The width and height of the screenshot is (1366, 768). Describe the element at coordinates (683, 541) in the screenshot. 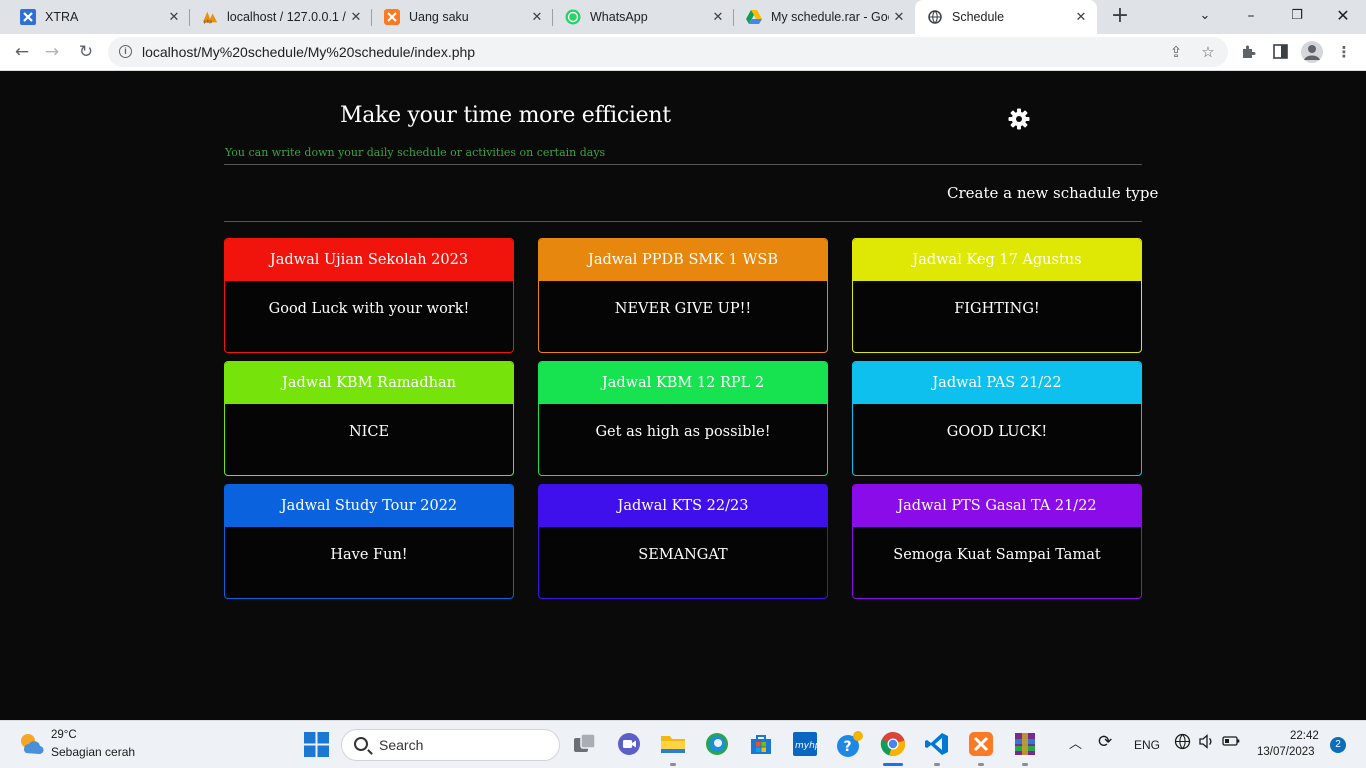

I see `schedule-card: Jadwal KTS 22/23 SEMANGAT` at that location.